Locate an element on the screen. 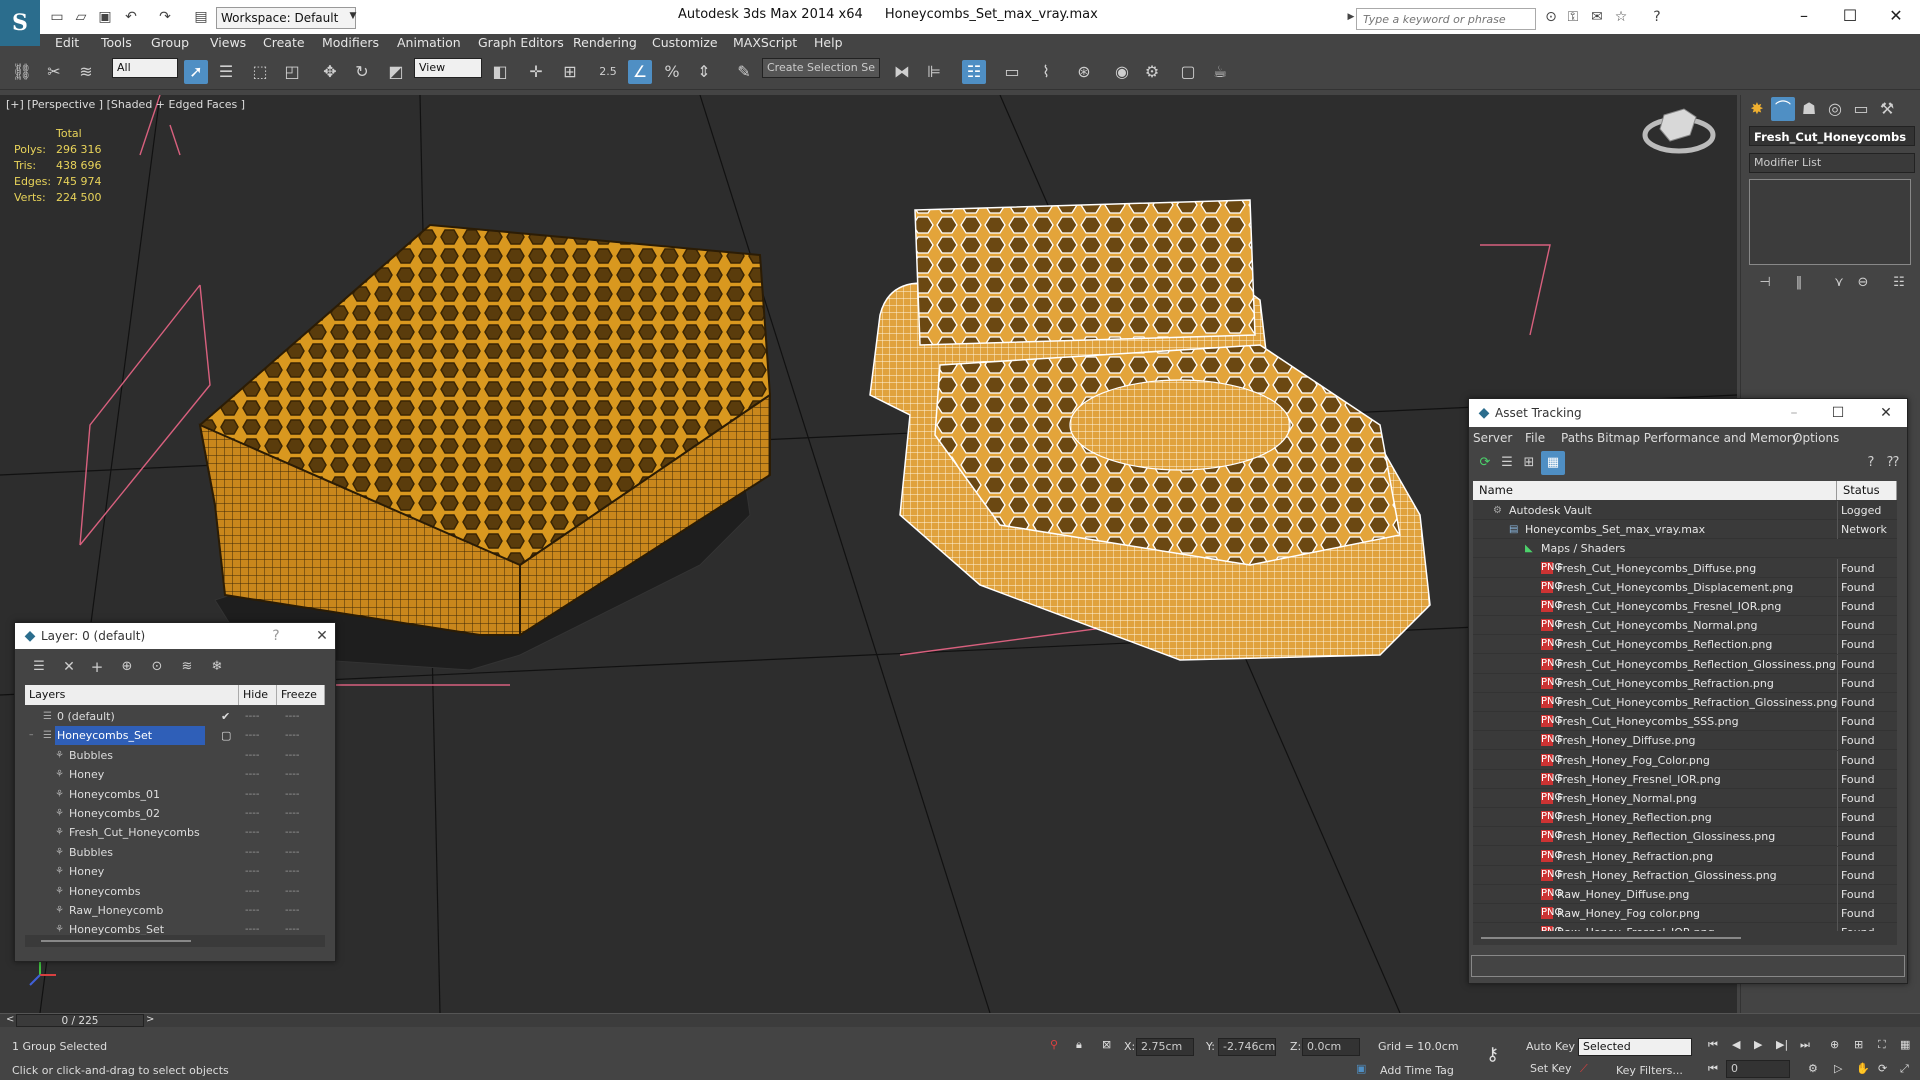  open-file-icon: ▱ is located at coordinates (81, 17).